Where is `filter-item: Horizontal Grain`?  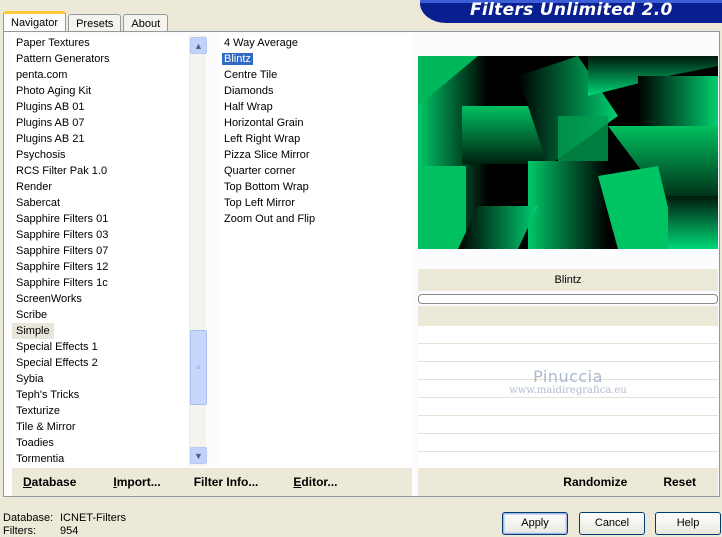 filter-item: Horizontal Grain is located at coordinates (316, 123).